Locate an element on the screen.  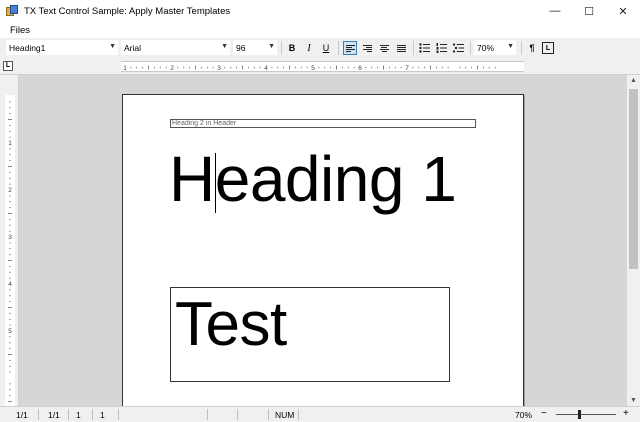
tab-type-toggle: L is located at coordinates (8, 66).